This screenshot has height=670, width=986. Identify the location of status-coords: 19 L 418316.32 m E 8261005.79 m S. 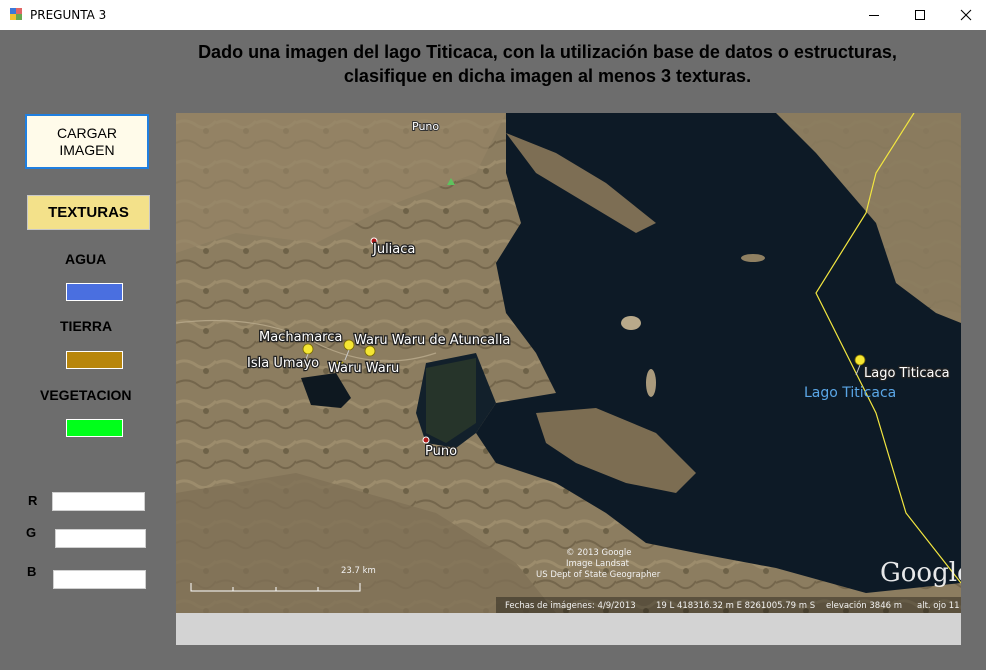
(735, 606).